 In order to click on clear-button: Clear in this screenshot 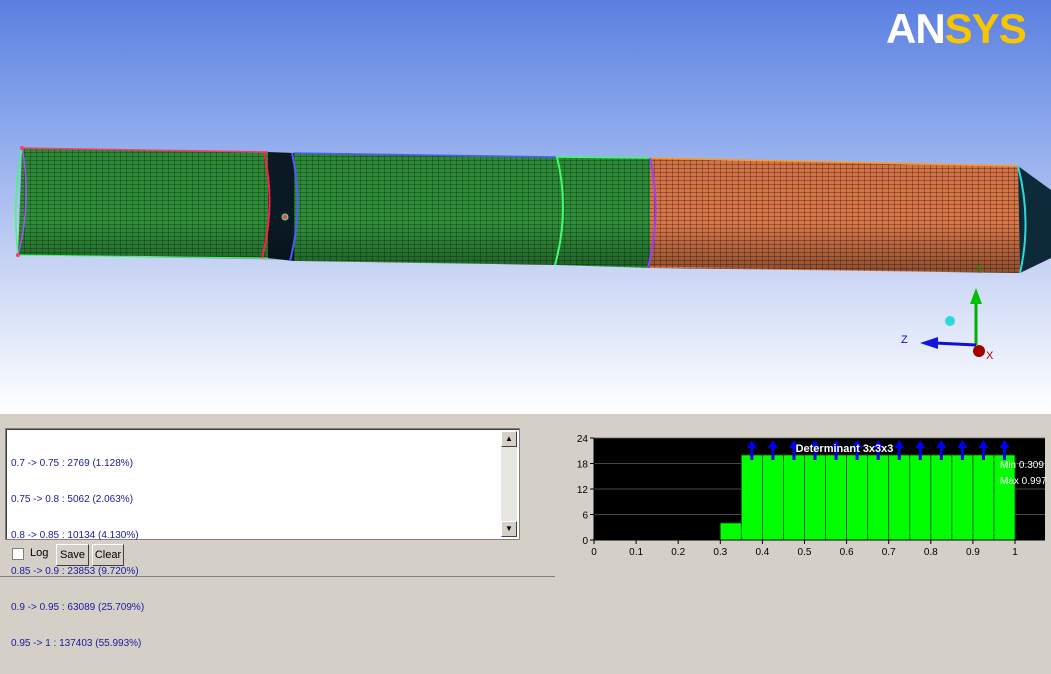, I will do `click(108, 555)`.